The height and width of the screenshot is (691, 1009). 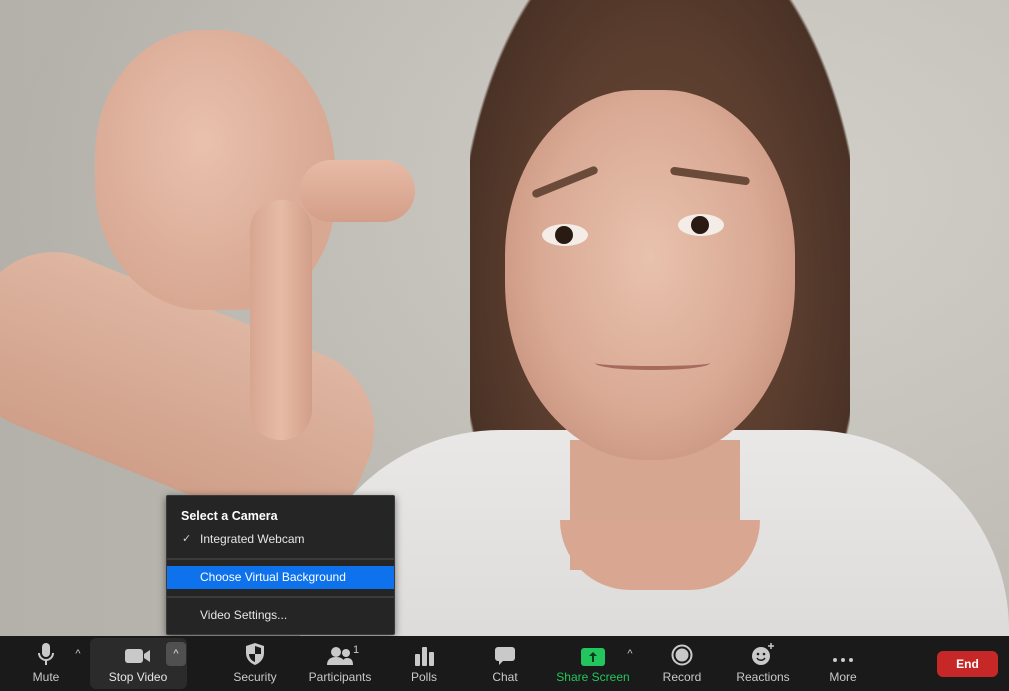 I want to click on polls-label: Polls, so click(x=423, y=677).